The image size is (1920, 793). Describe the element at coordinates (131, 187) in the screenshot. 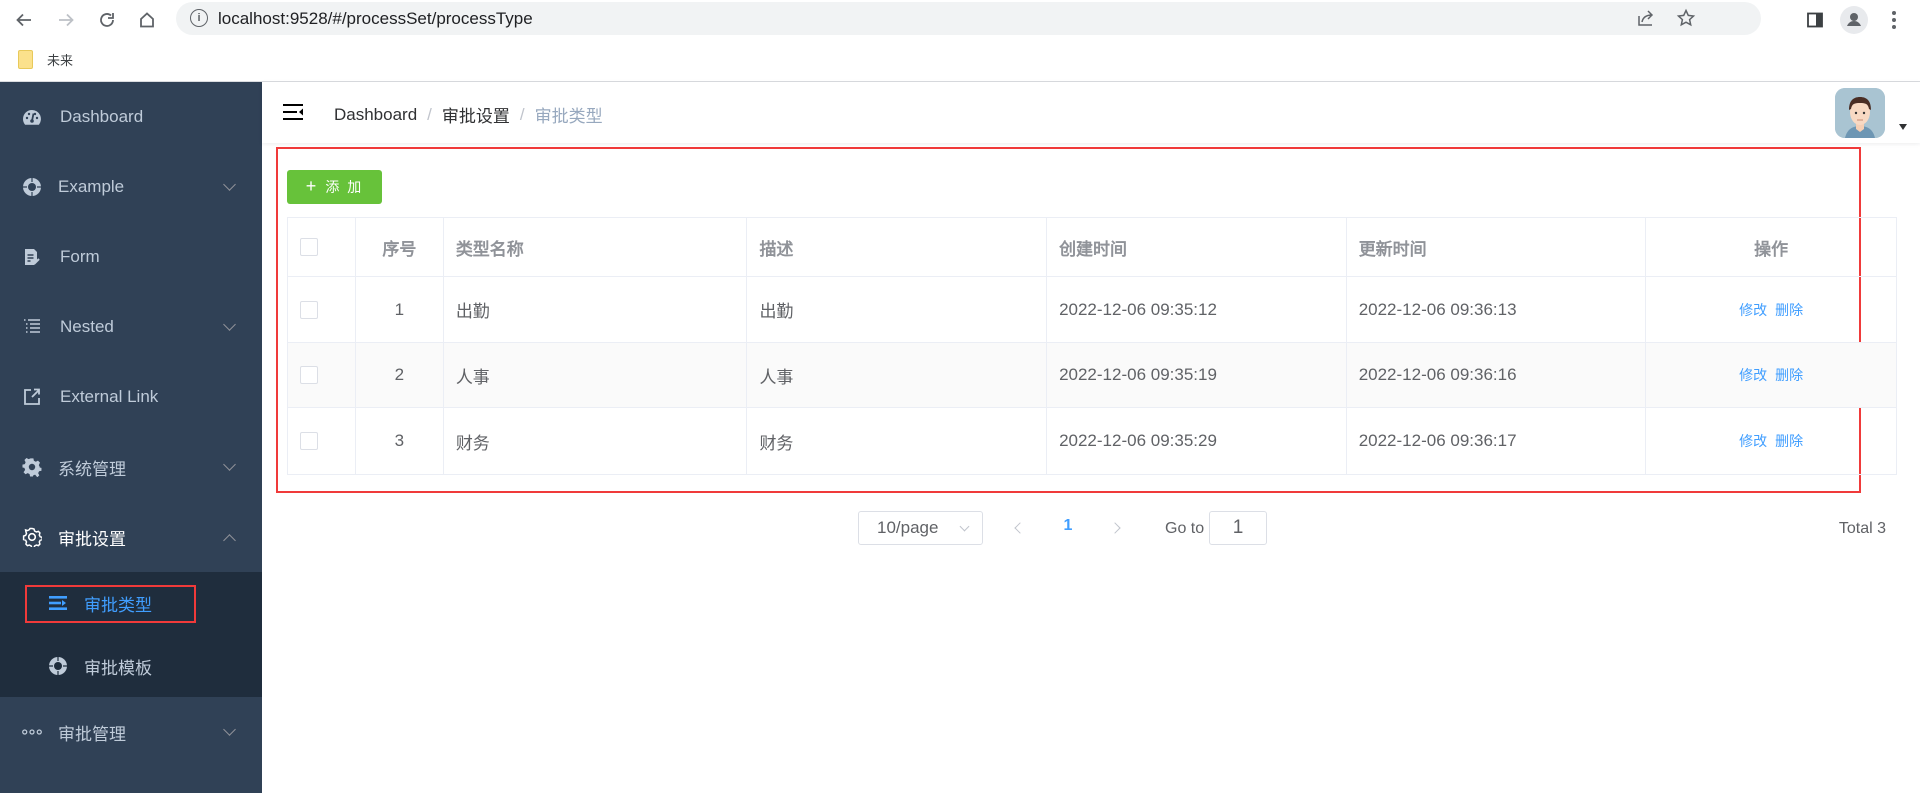

I see `sidebar-item-example: Example` at that location.